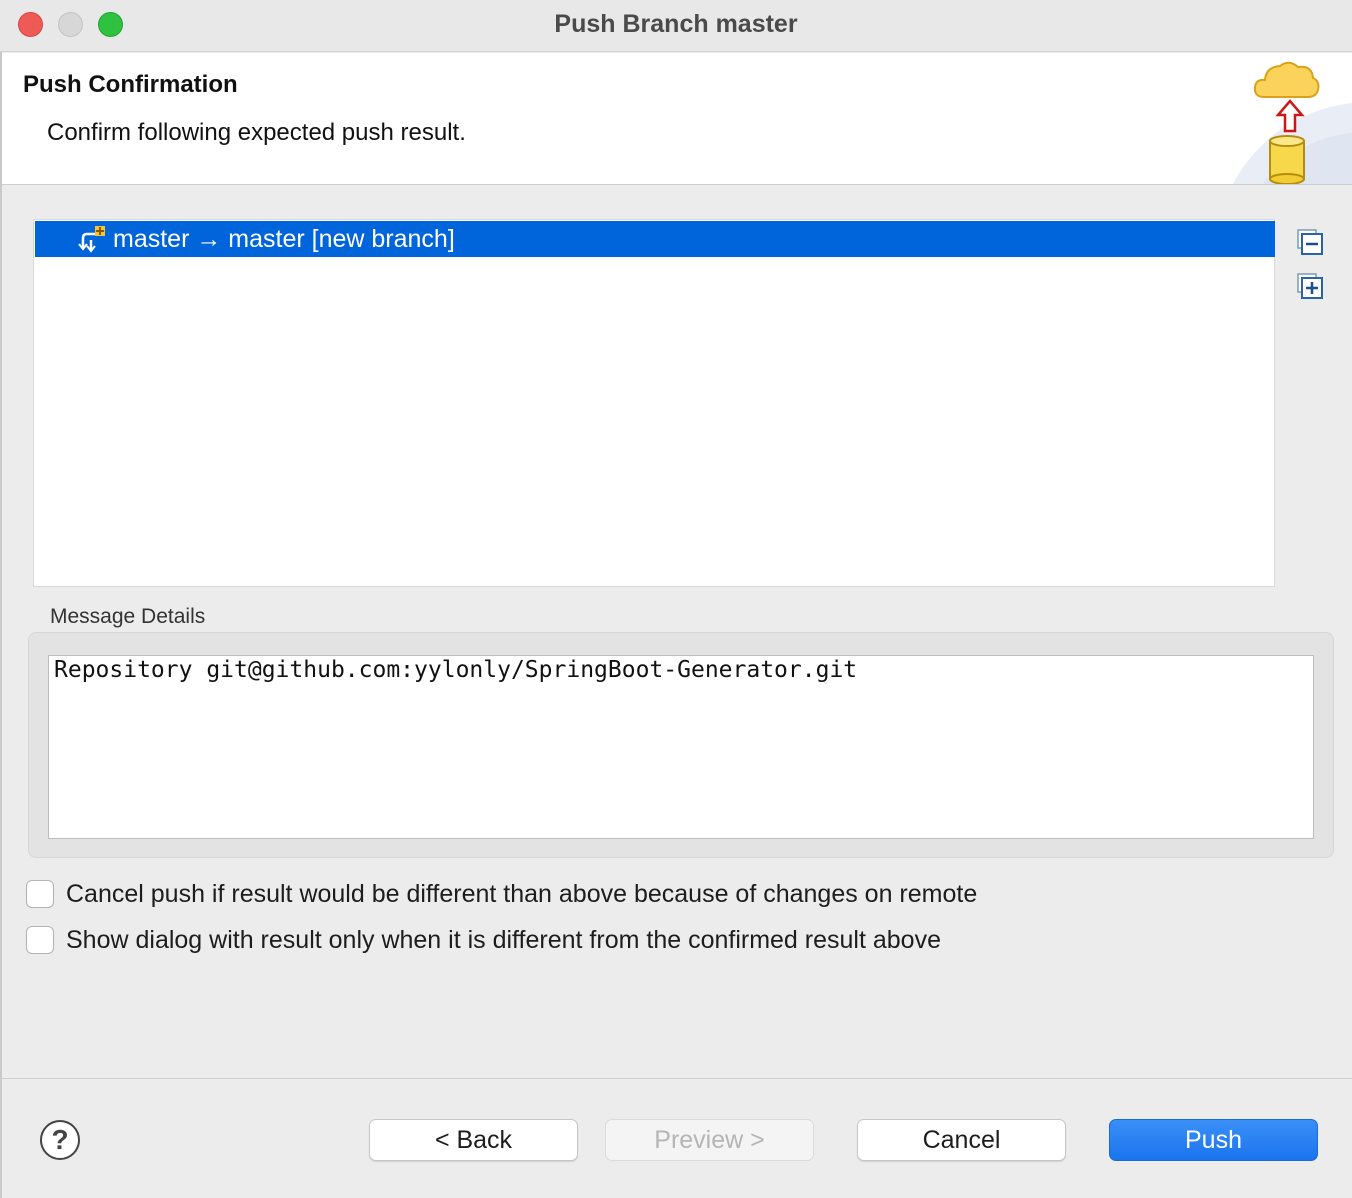 The image size is (1352, 1198). I want to click on push-button: Push, so click(1213, 1140).